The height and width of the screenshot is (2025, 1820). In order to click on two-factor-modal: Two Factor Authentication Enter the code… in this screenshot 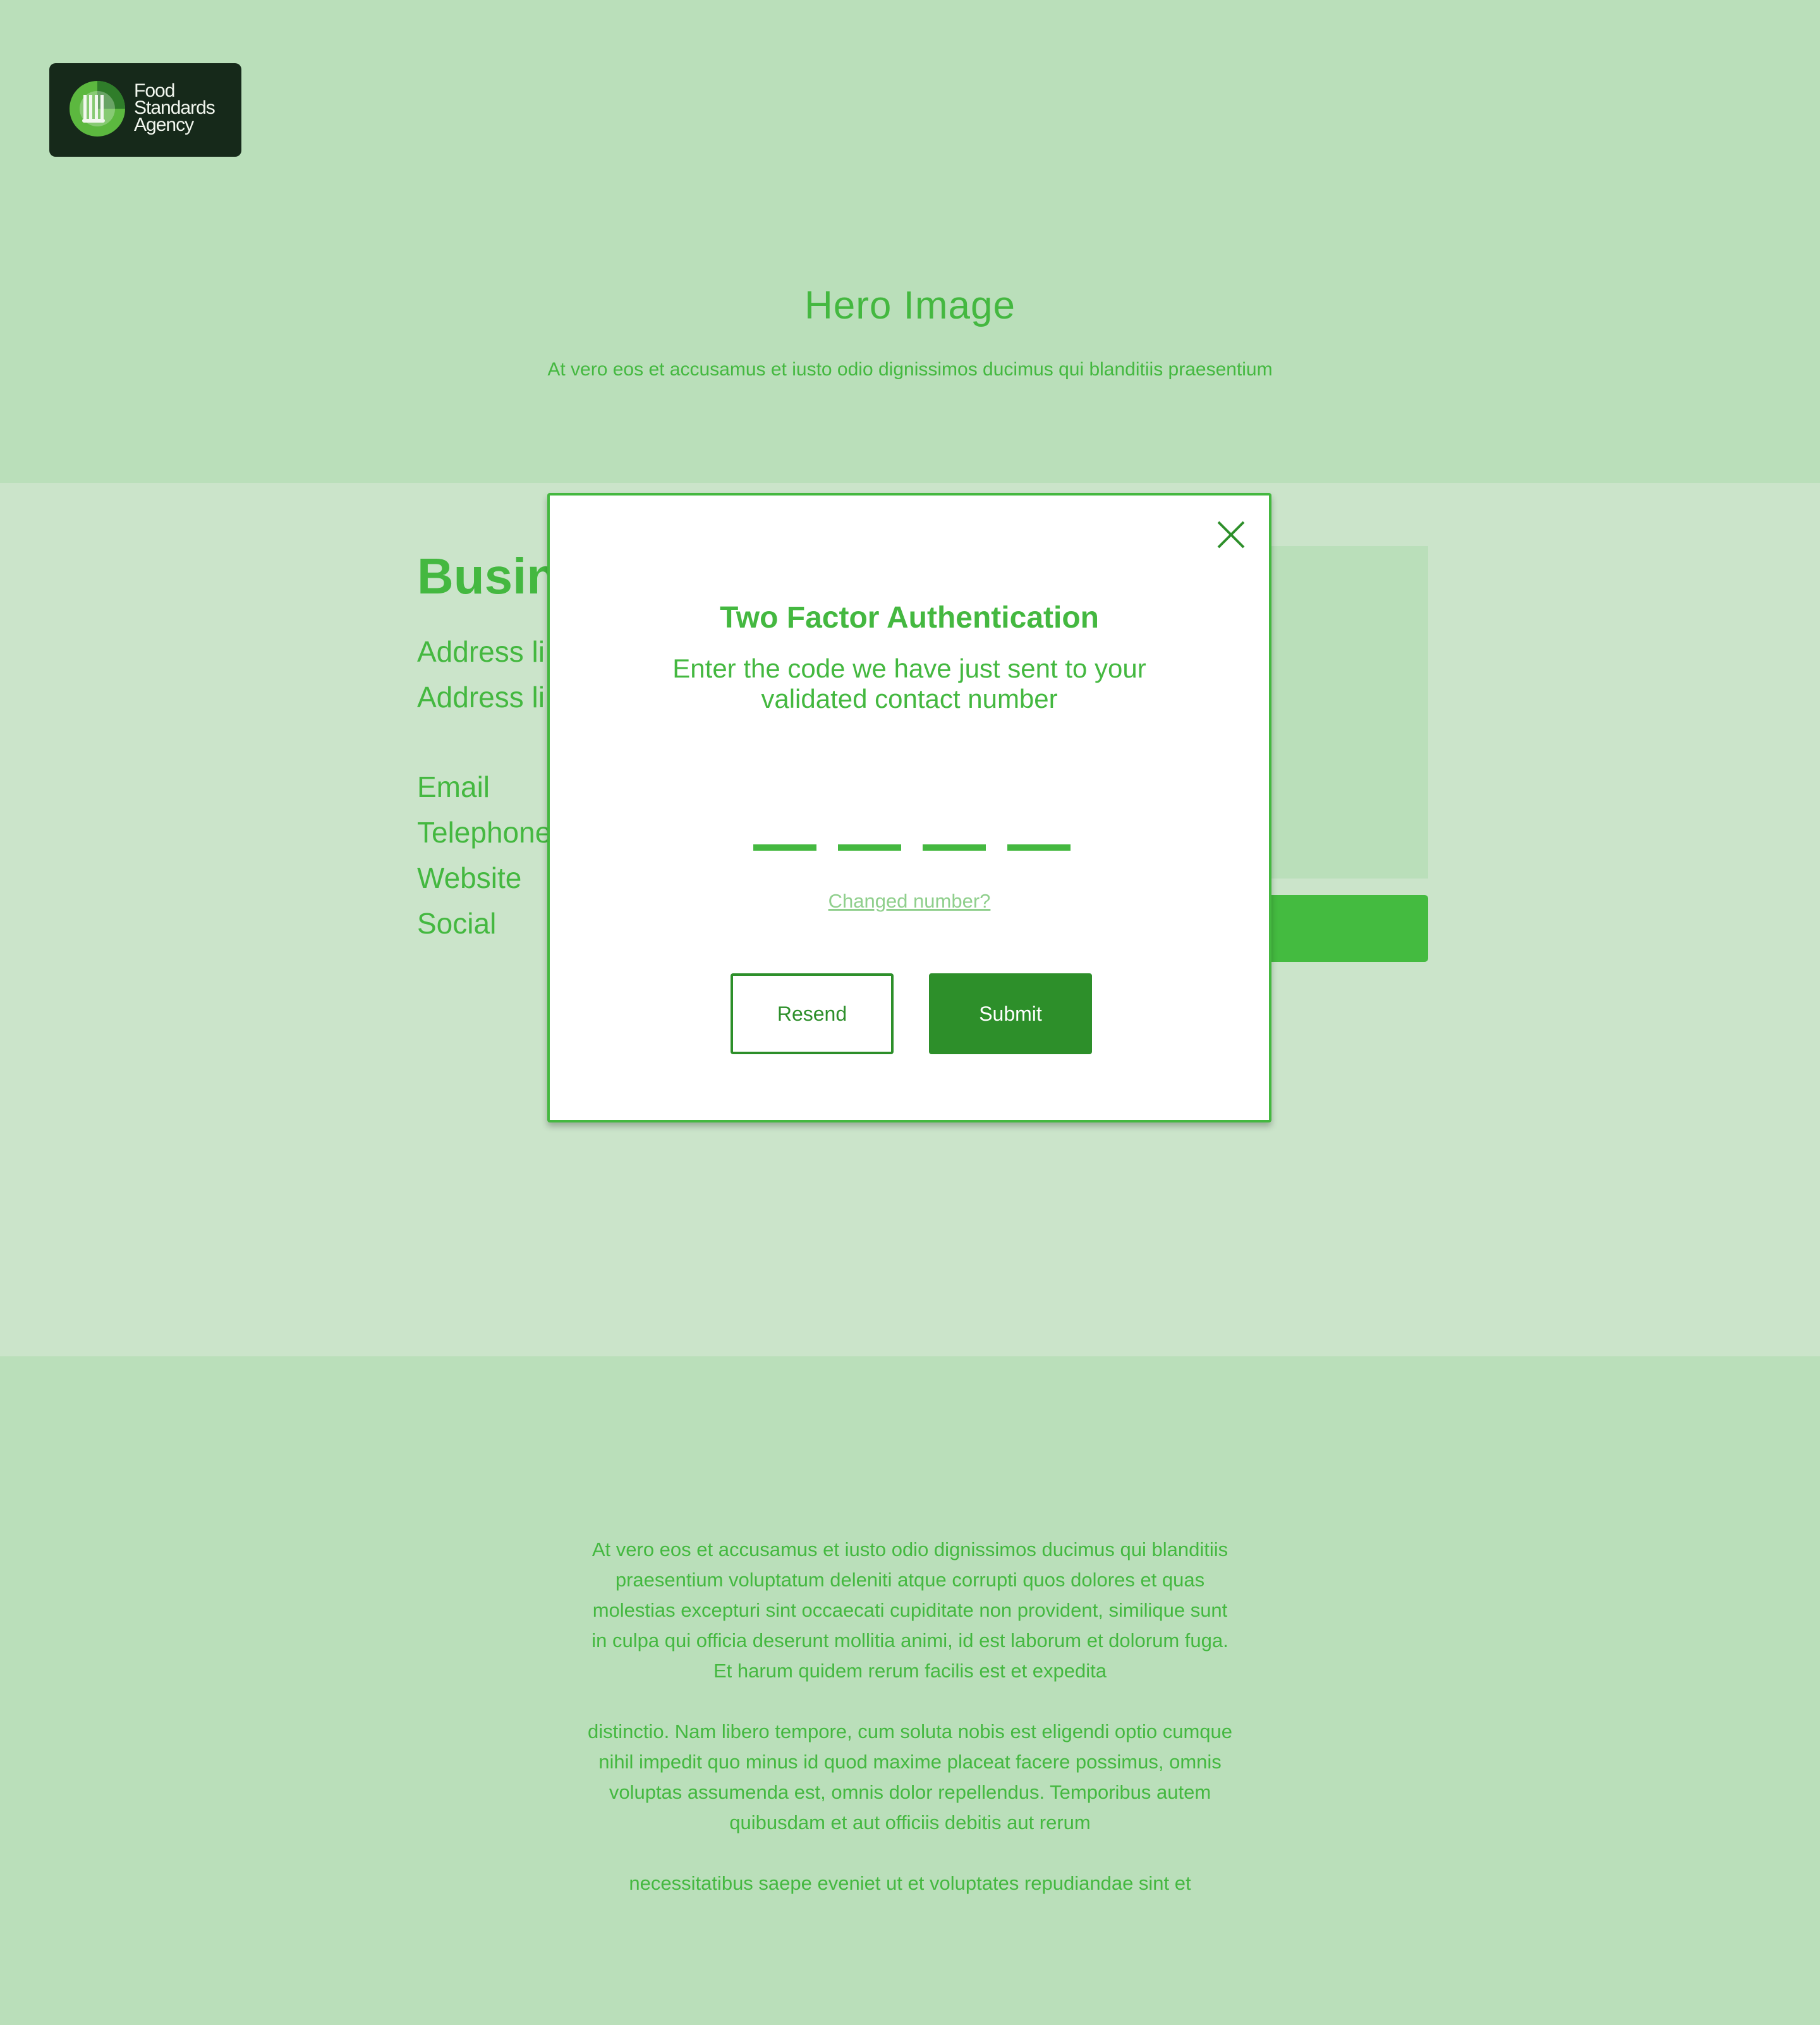, I will do `click(909, 807)`.